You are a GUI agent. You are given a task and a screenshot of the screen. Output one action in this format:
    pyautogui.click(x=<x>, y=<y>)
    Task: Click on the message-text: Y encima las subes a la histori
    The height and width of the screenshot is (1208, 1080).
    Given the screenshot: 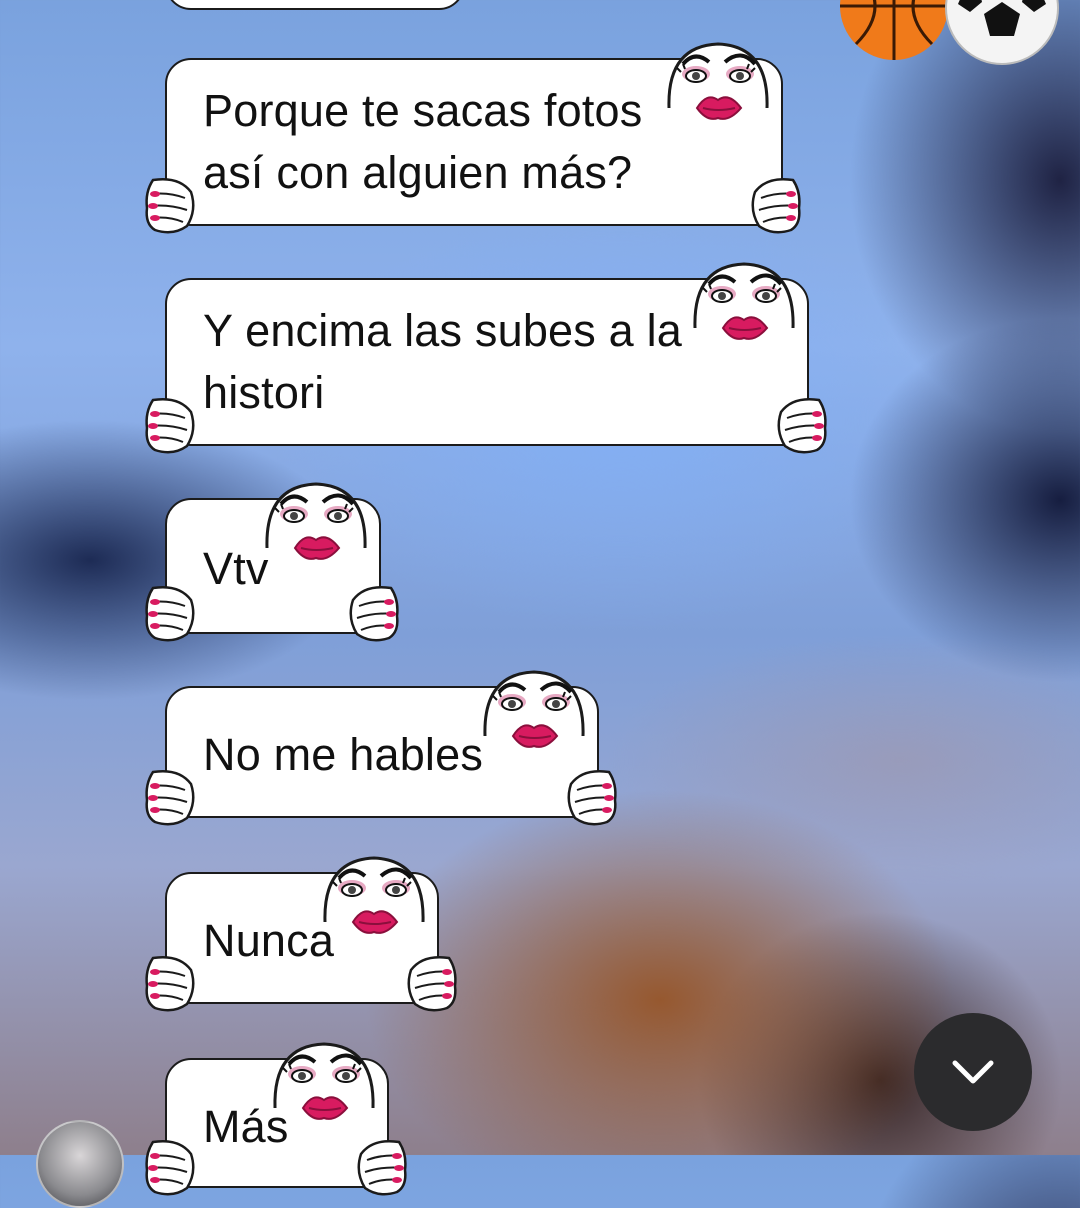 What is the action you would take?
    pyautogui.click(x=443, y=361)
    